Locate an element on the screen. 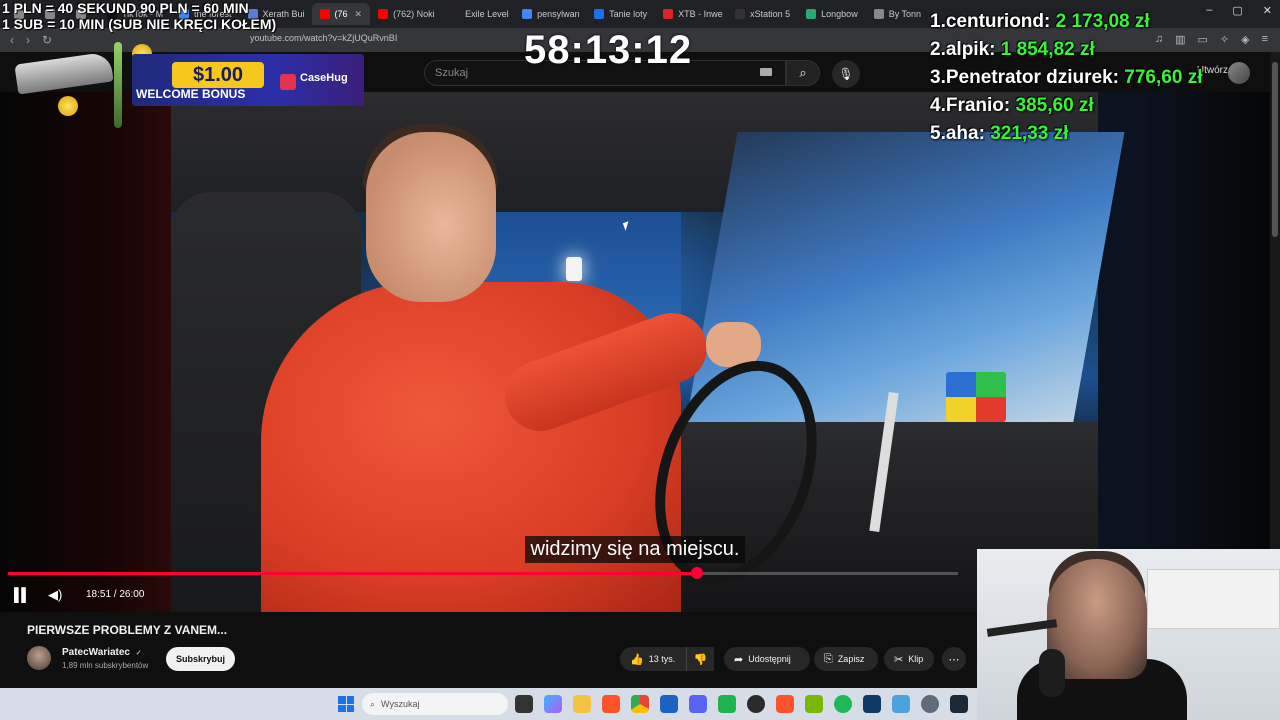 Image resolution: width=1280 pixels, height=720 pixels. tab-label: Exile Level is located at coordinates (487, 14).